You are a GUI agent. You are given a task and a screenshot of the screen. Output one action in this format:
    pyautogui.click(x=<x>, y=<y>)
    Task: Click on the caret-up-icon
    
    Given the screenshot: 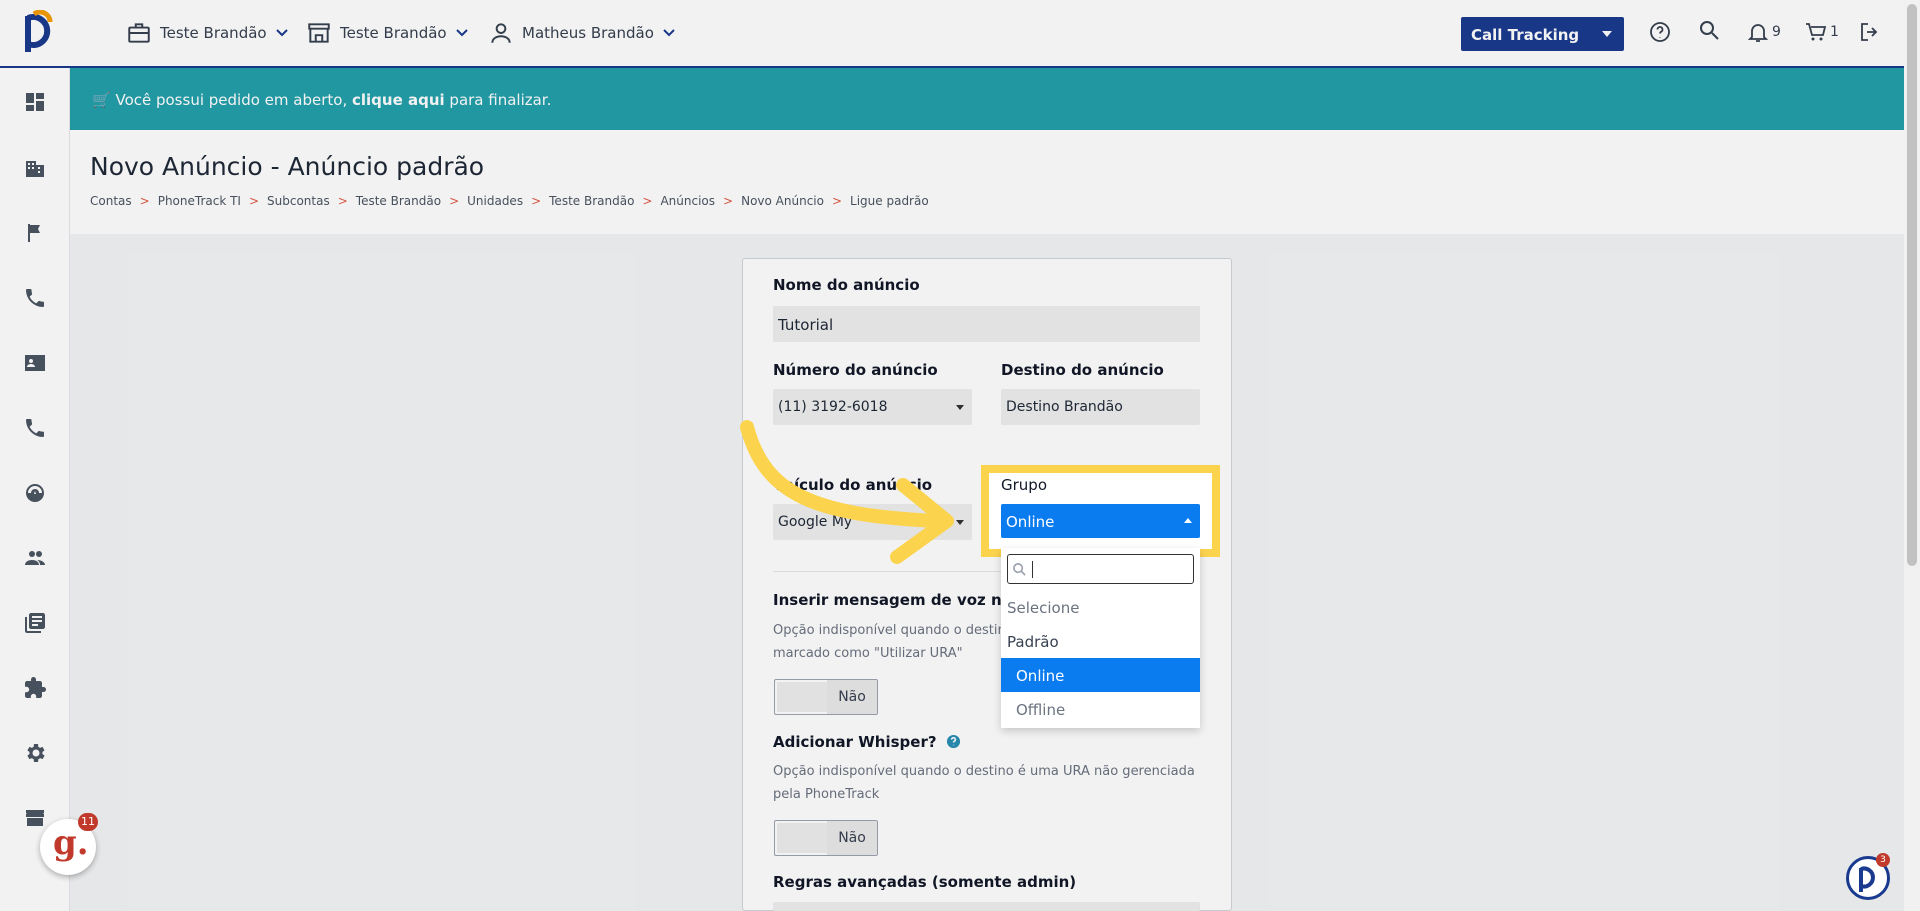 What is the action you would take?
    pyautogui.click(x=1188, y=520)
    